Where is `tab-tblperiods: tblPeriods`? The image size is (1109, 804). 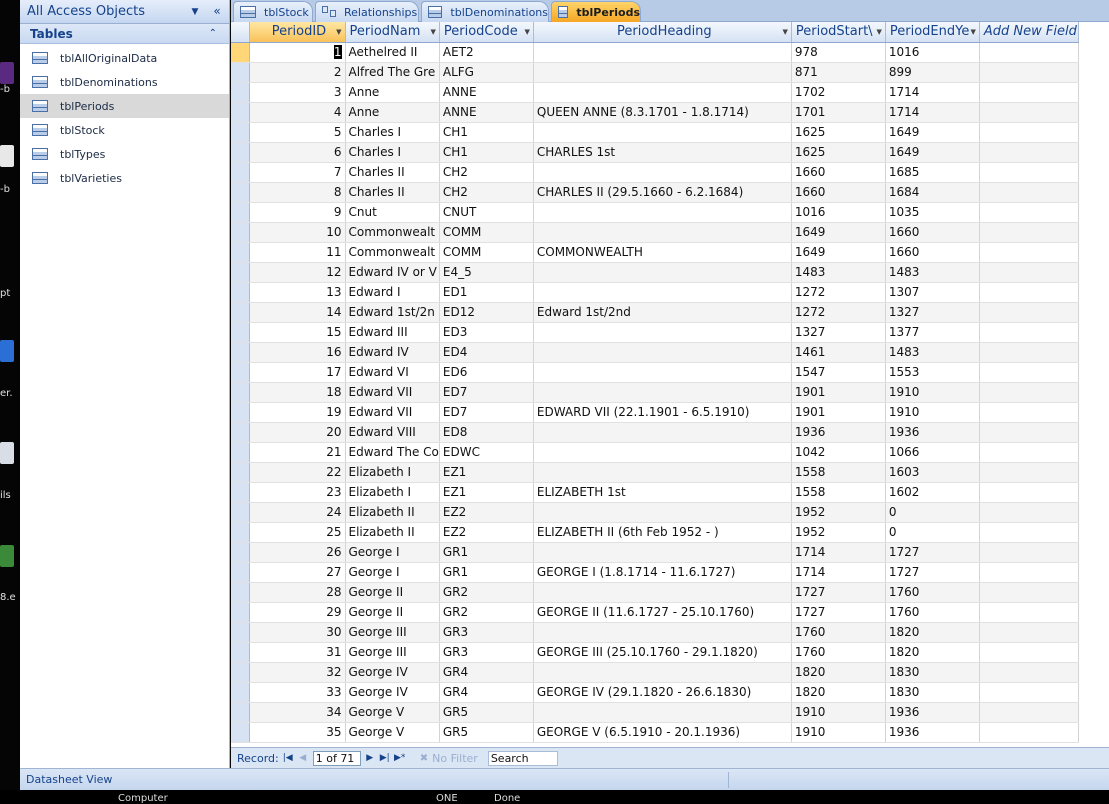
tab-tblperiods: tblPeriods is located at coordinates (596, 11).